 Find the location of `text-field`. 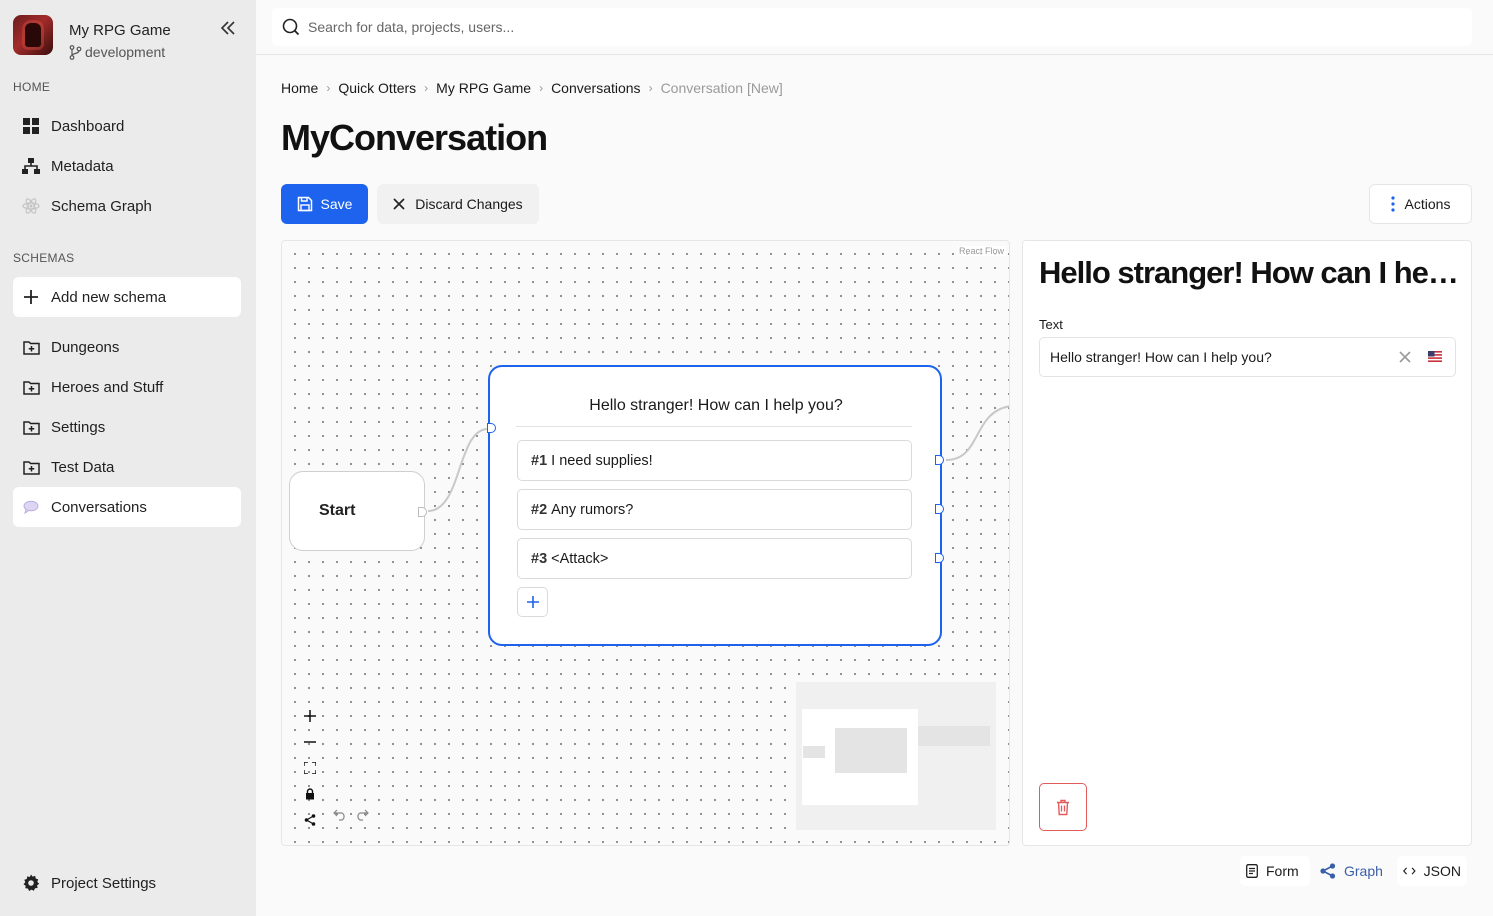

text-field is located at coordinates (1247, 357).